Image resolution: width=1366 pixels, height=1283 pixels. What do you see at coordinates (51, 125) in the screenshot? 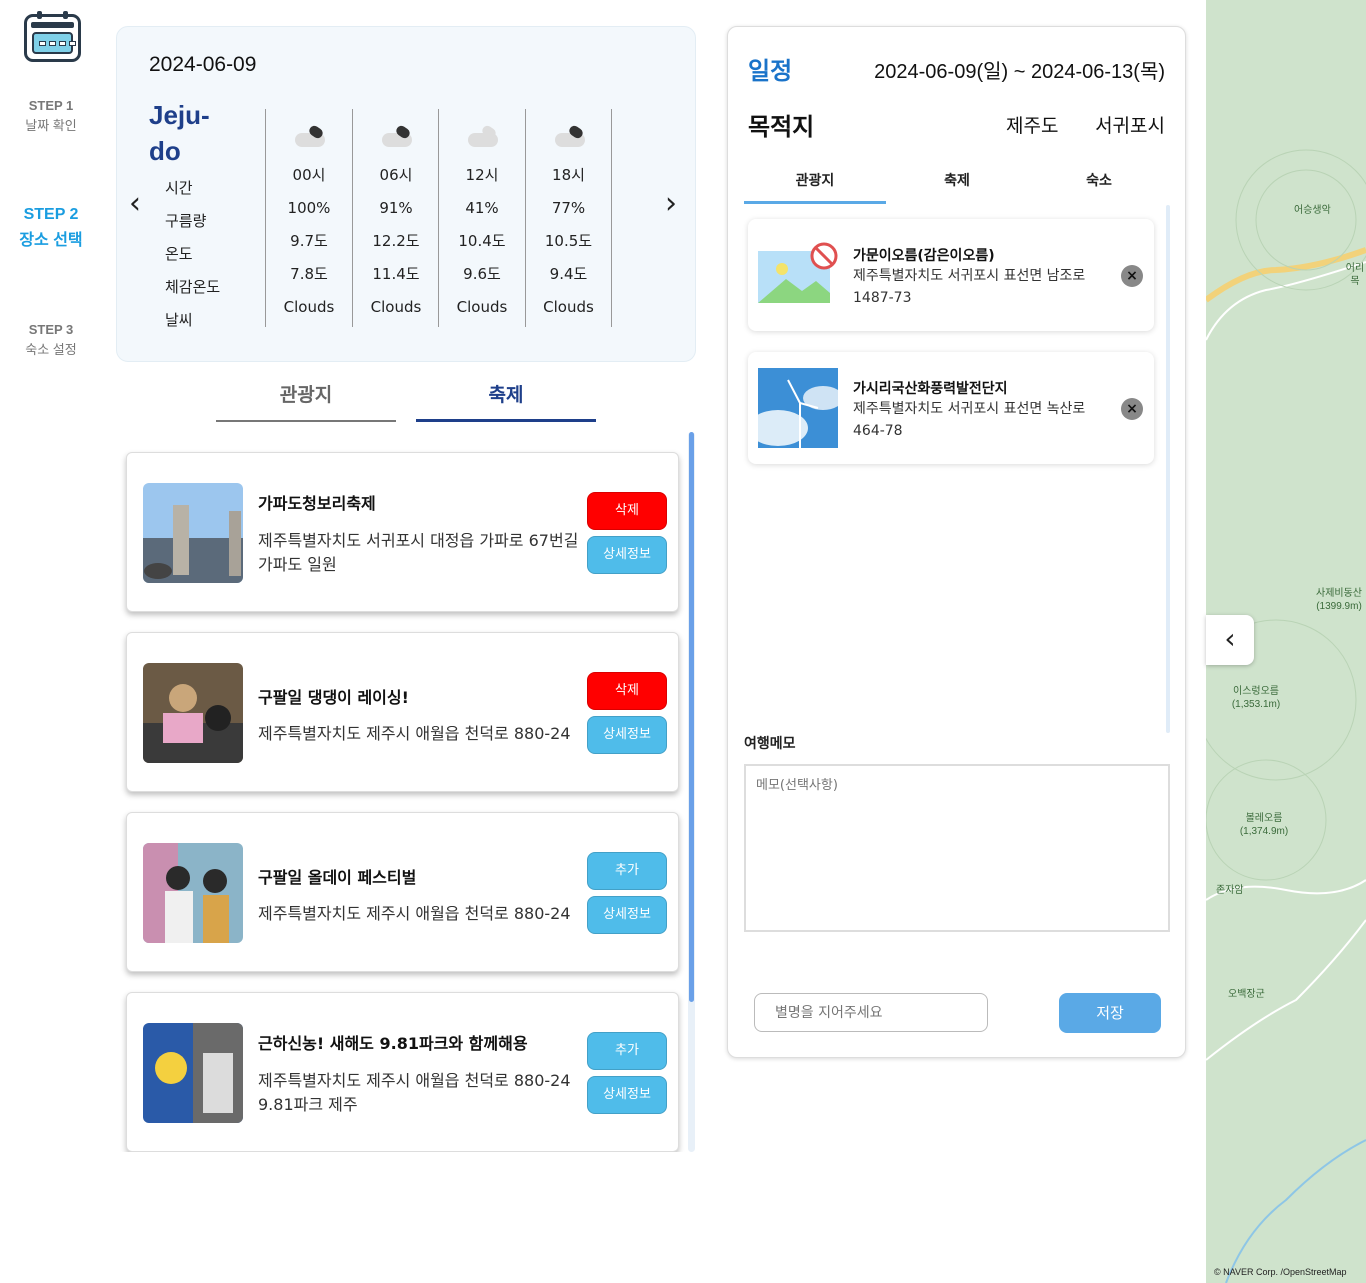
I see `step-label: 날짜 확인` at bounding box center [51, 125].